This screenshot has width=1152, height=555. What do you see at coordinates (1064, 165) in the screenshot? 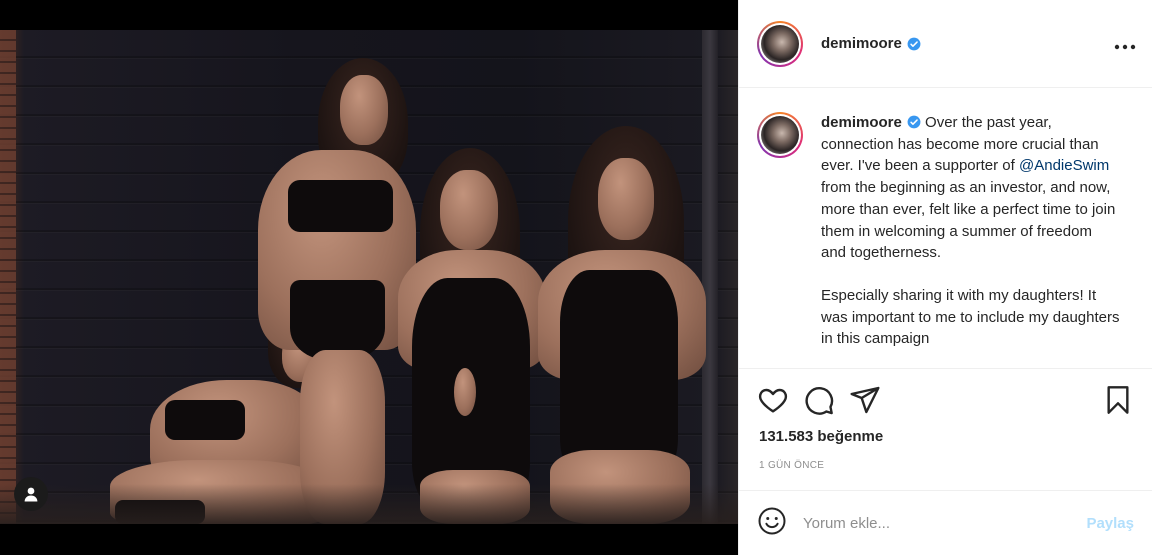
I see `mention-link: @AndieSwim` at bounding box center [1064, 165].